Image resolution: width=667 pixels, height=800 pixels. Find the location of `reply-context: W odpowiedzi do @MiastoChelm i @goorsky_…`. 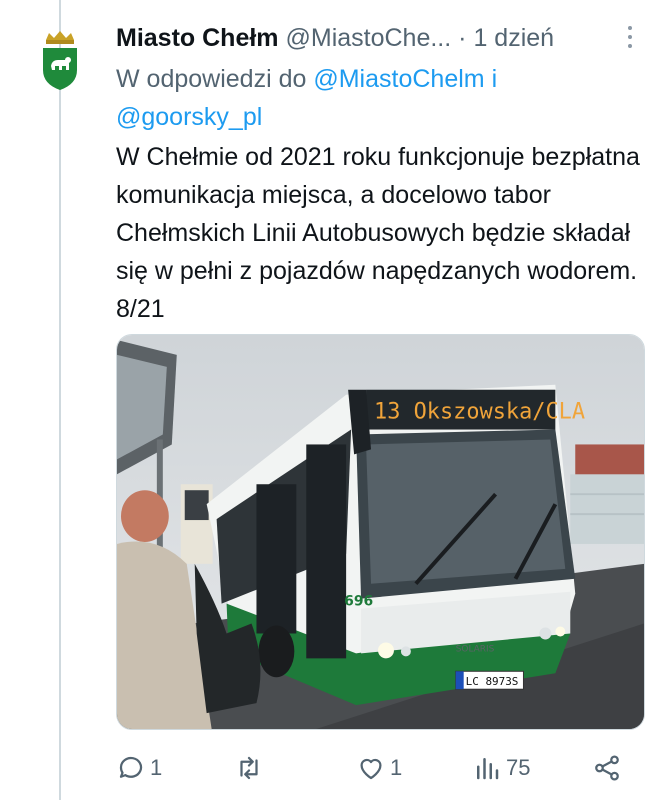

reply-context: W odpowiedzi do @MiastoChelm i @goorsky_… is located at coordinates (376, 98).